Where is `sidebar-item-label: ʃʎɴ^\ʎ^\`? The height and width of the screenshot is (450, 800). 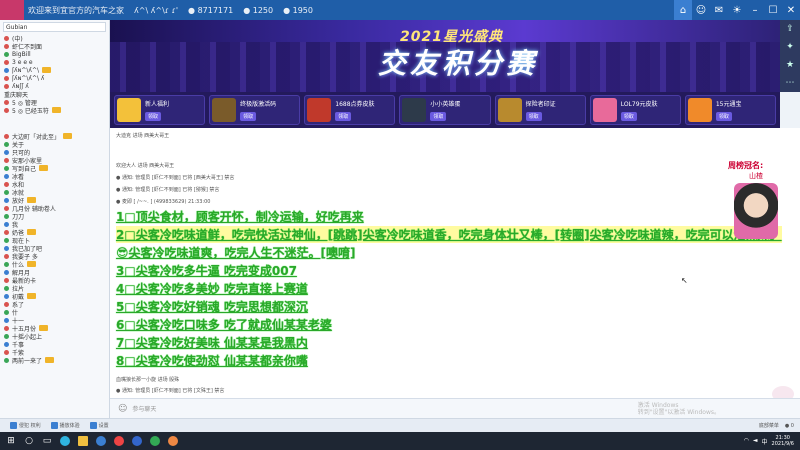
sidebar-item-label: ʃʎɴ^\ʎ^\ is located at coordinates (26, 70).